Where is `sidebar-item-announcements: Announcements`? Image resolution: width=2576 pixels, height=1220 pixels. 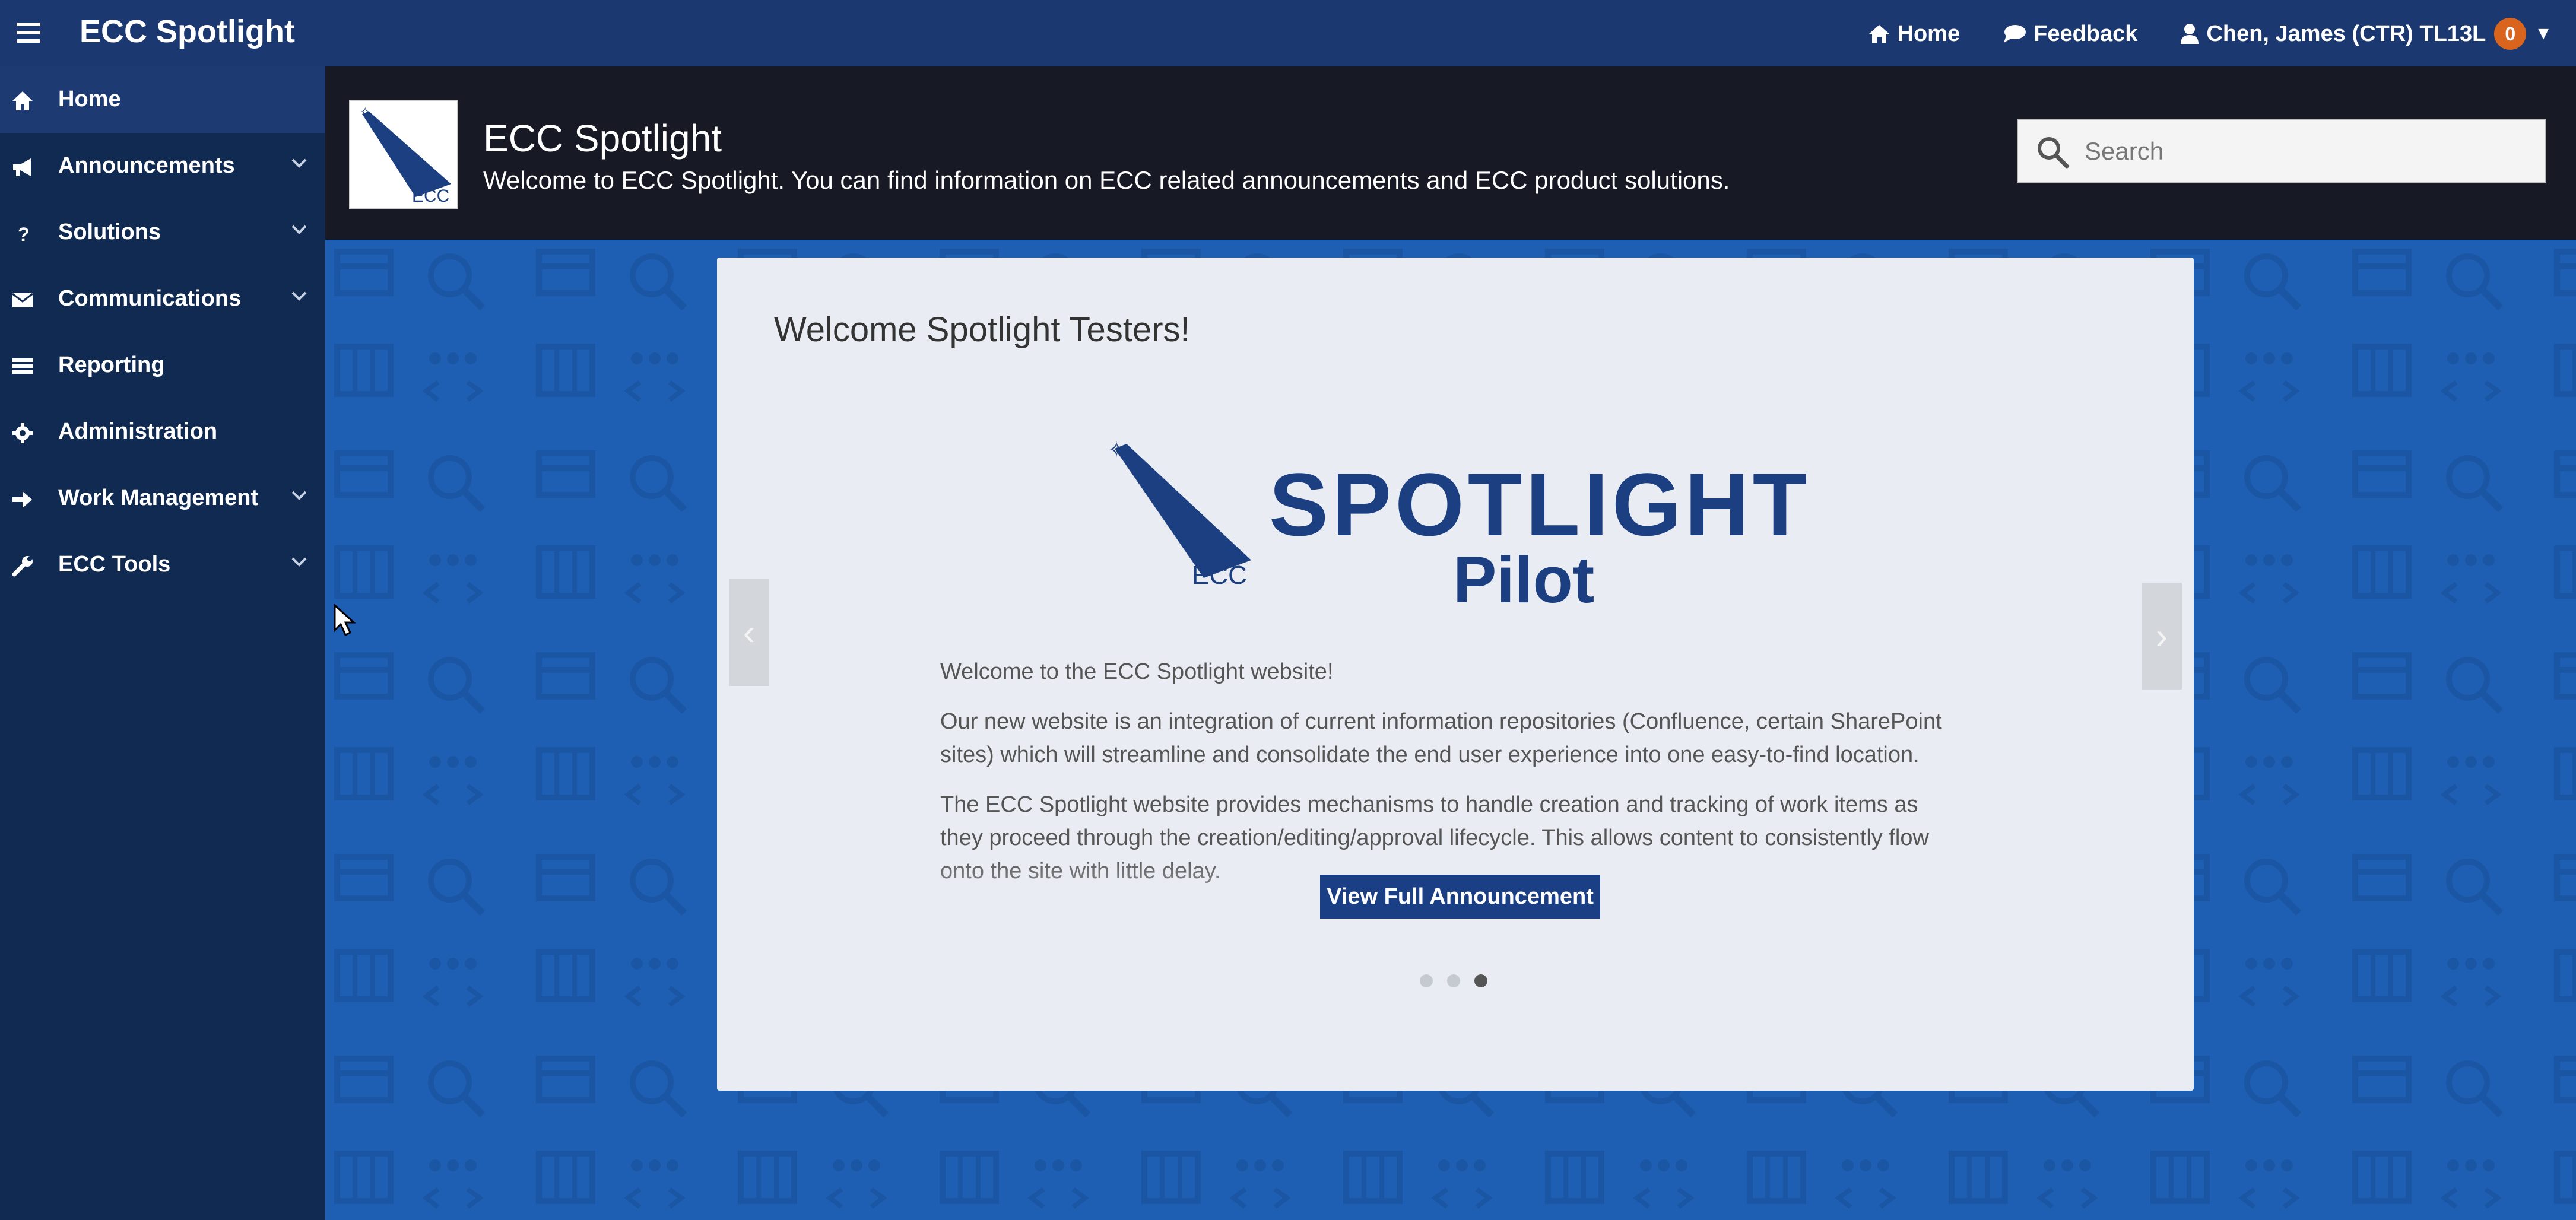 sidebar-item-announcements: Announcements is located at coordinates (164, 166).